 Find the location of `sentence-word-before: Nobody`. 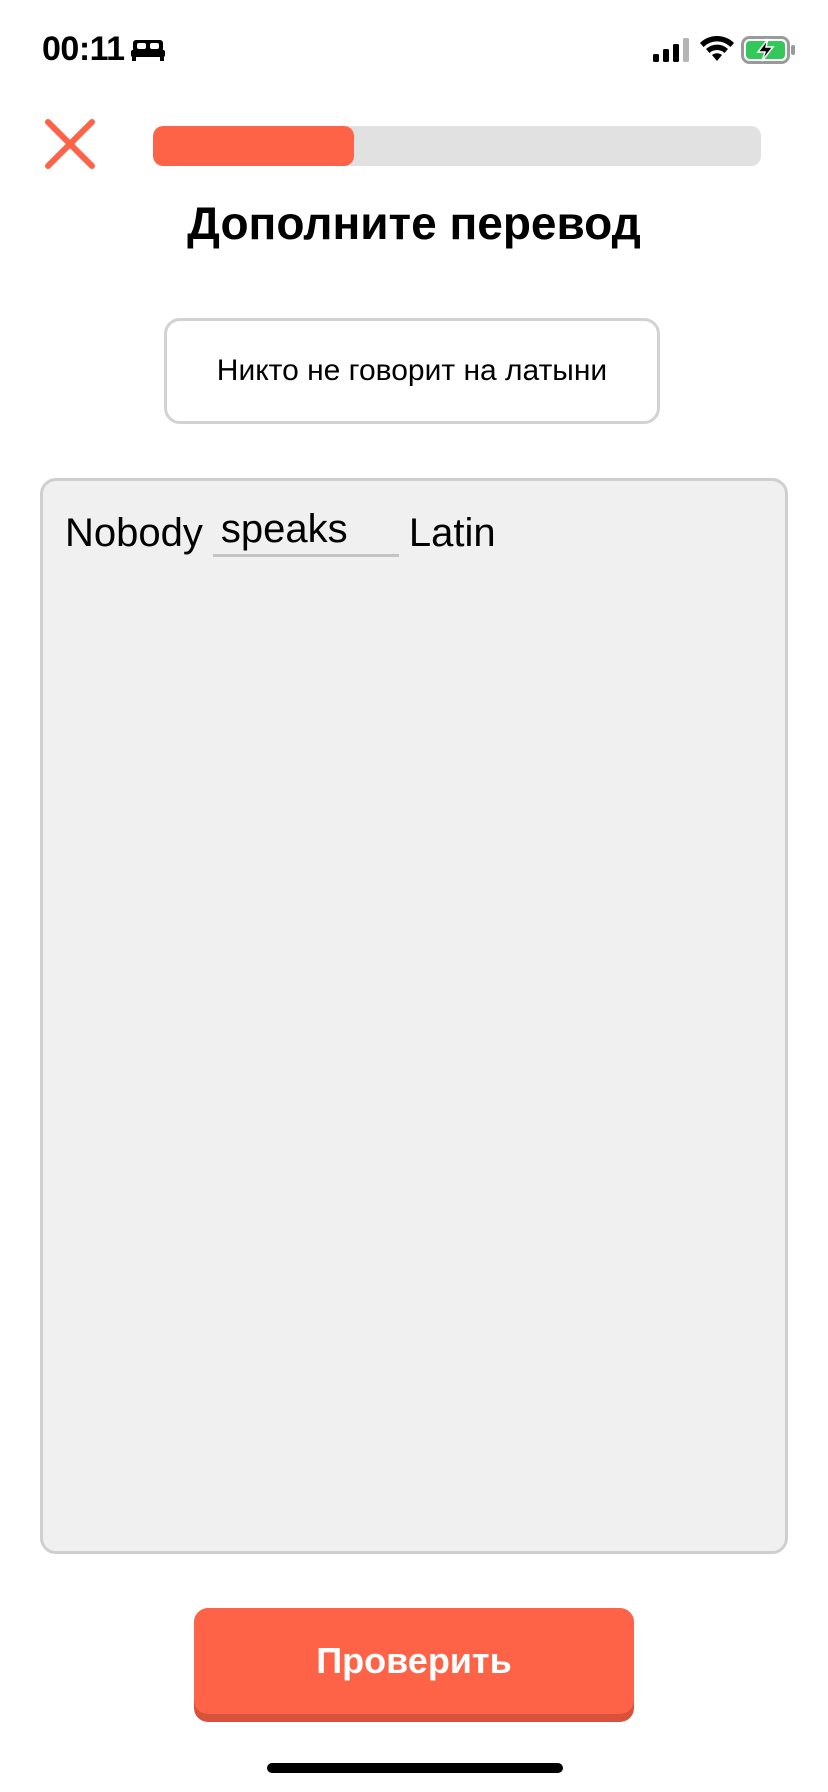

sentence-word-before: Nobody is located at coordinates (134, 533).